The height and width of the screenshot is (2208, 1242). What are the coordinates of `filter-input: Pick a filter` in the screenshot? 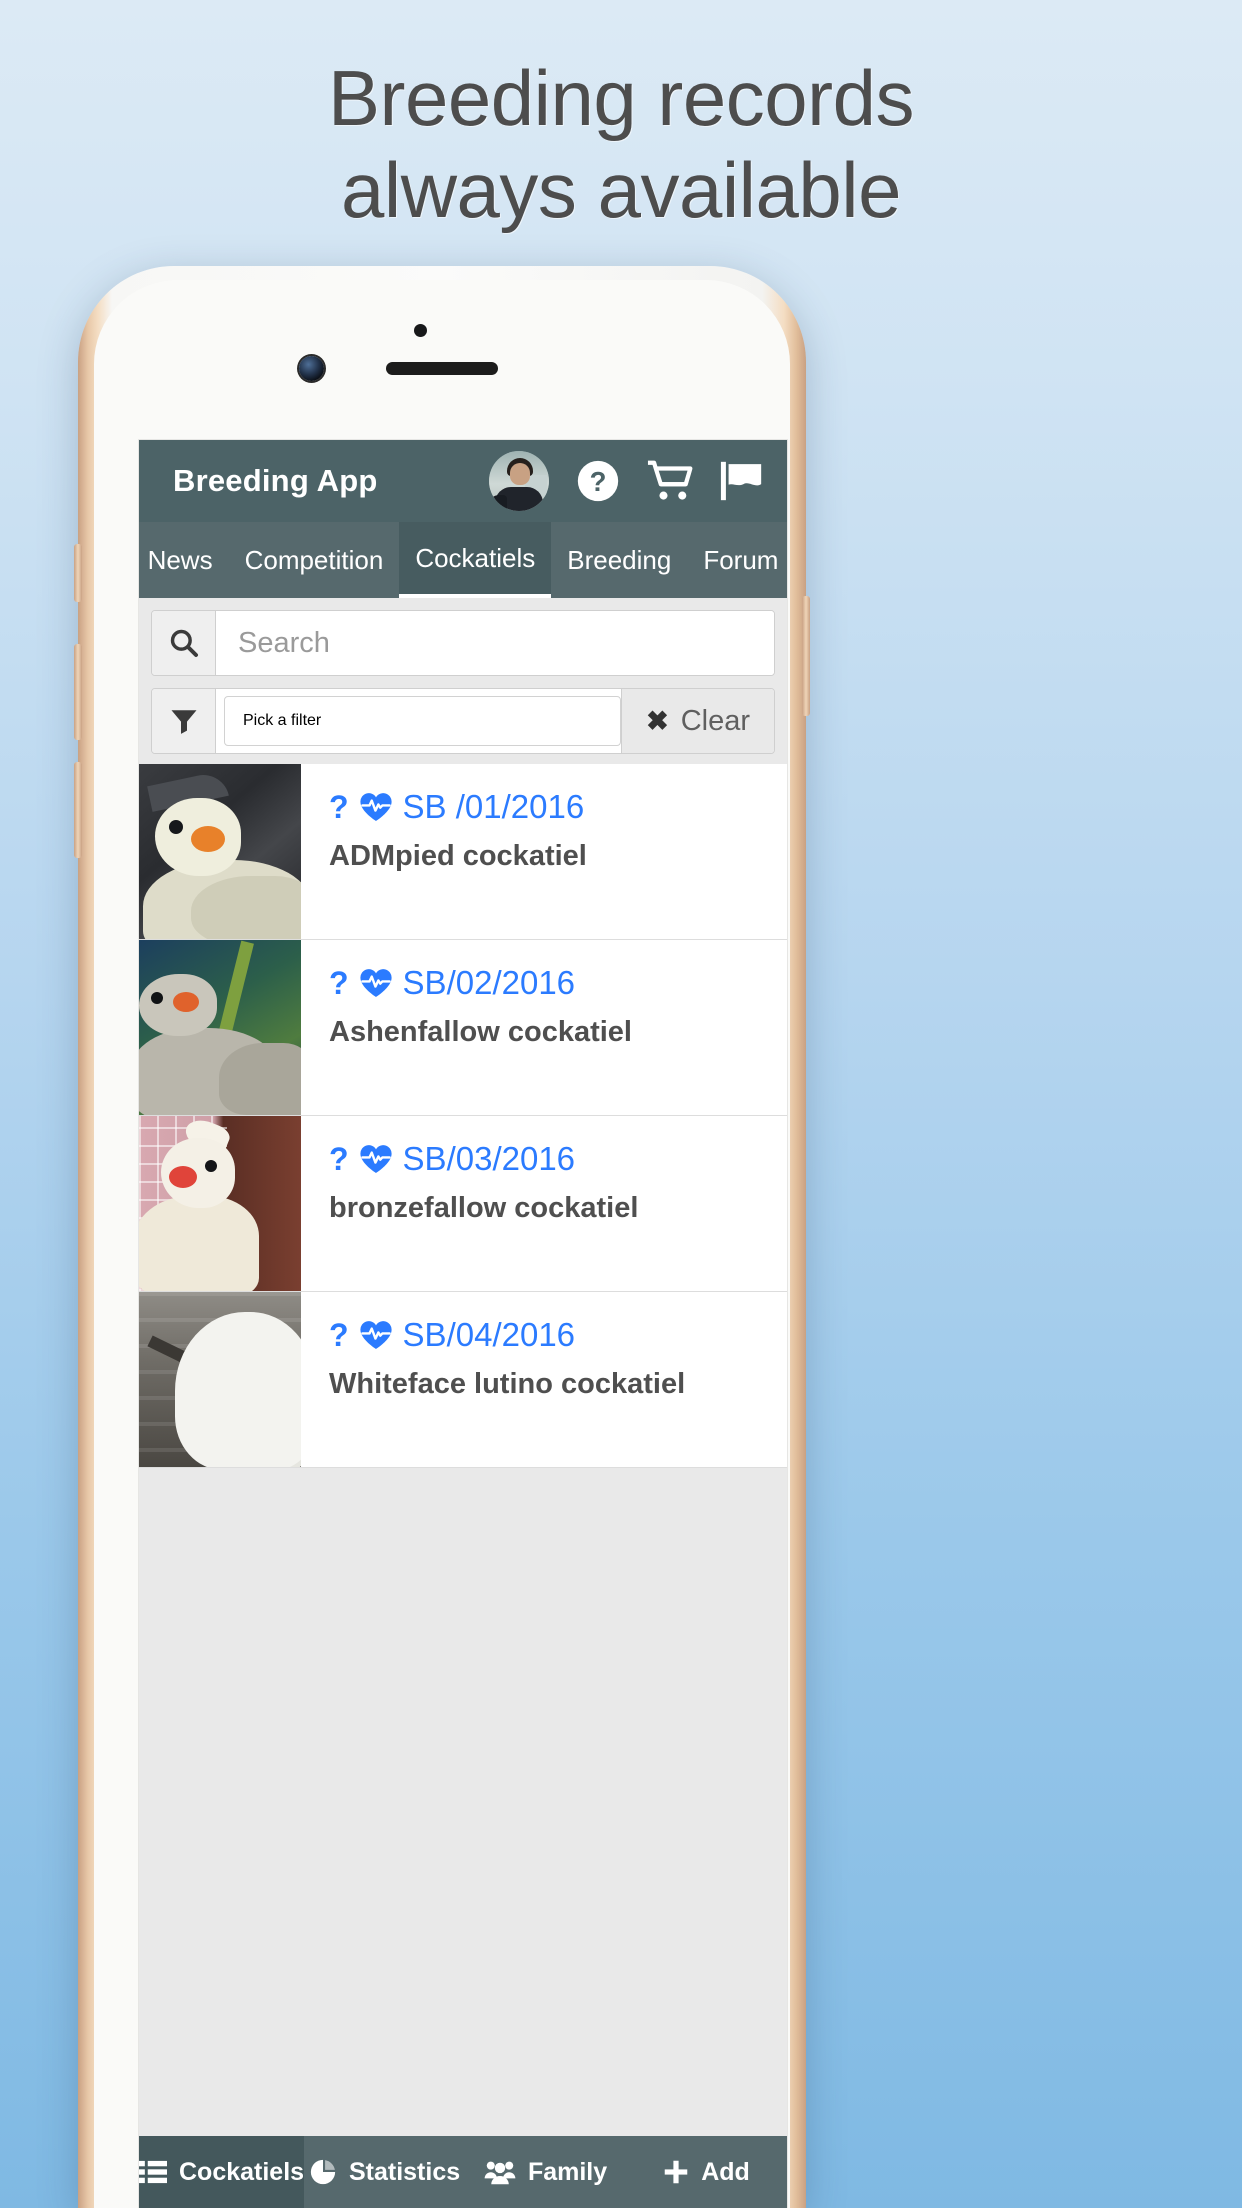 It's located at (423, 721).